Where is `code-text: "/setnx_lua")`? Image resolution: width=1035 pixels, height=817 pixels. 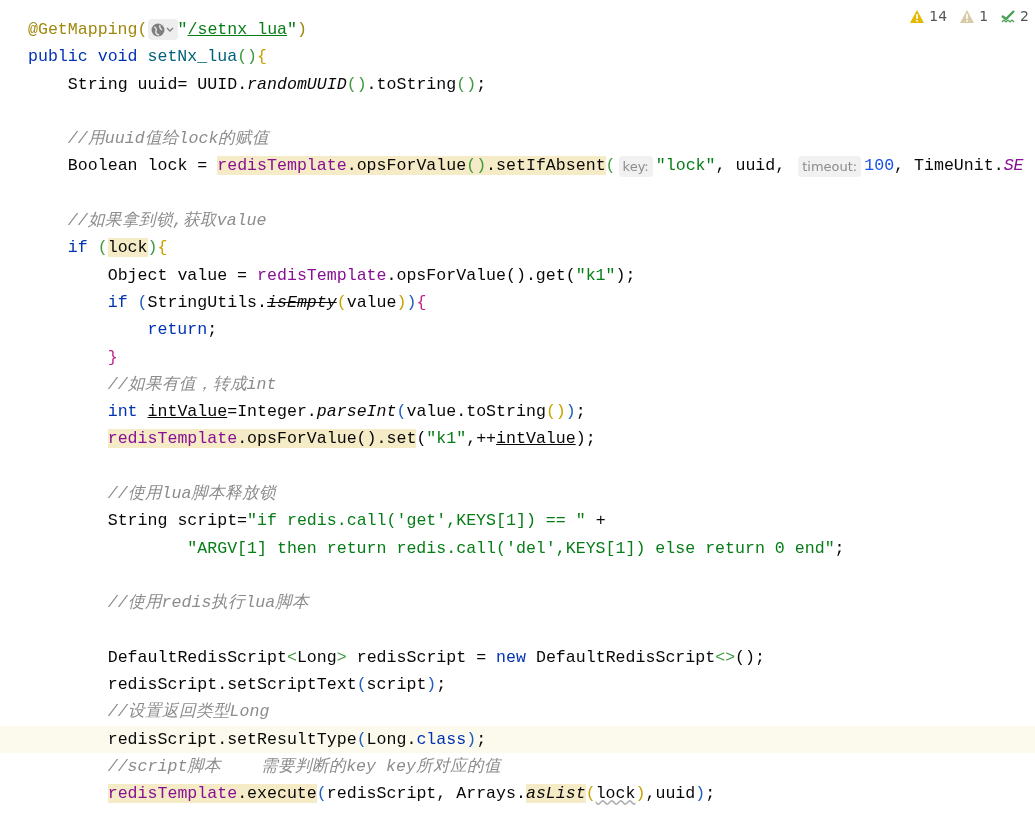
code-text: "/setnx_lua") is located at coordinates (242, 30).